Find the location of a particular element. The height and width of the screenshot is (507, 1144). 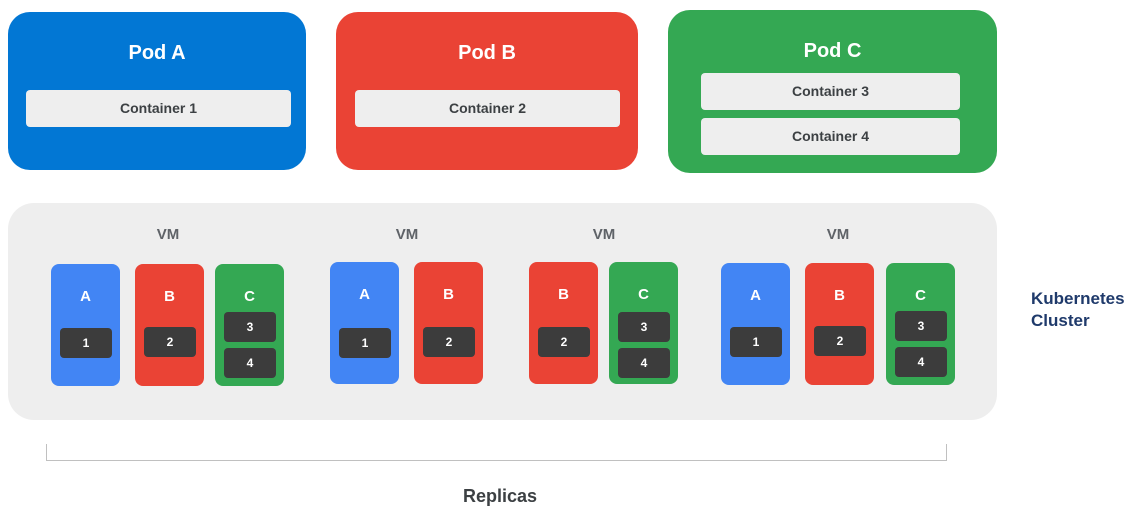

vm1-pod-c-container-4: 4 is located at coordinates (250, 363).